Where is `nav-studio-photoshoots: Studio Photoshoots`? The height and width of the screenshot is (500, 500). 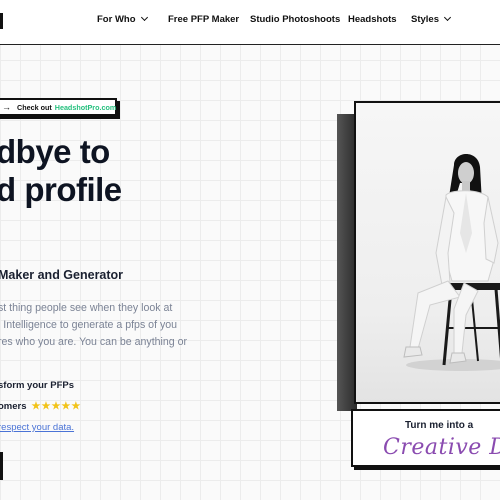 nav-studio-photoshoots: Studio Photoshoots is located at coordinates (295, 19).